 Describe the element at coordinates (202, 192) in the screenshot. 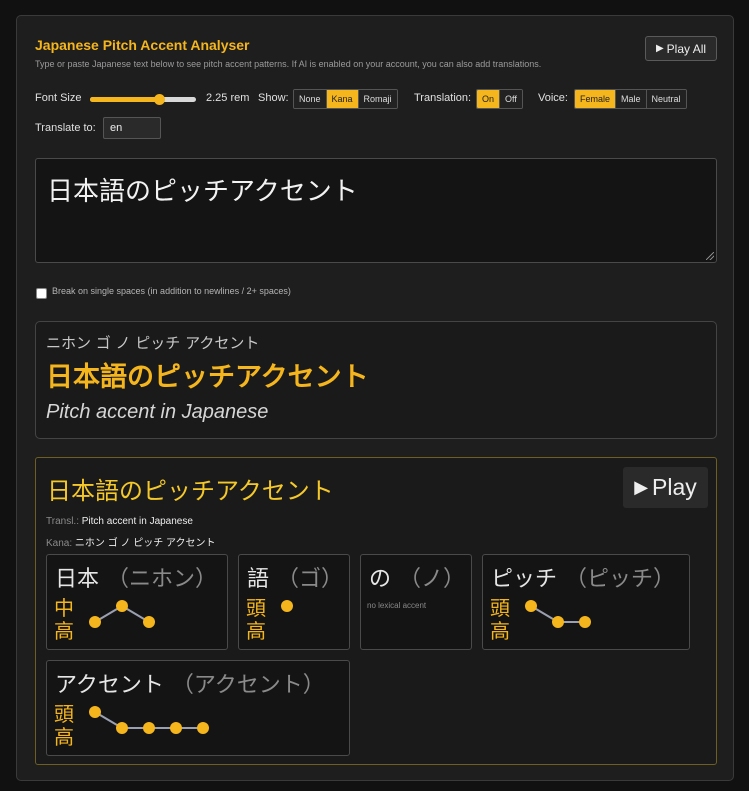

I see `japanese-text-value: 日本語のピッチアクセント` at that location.